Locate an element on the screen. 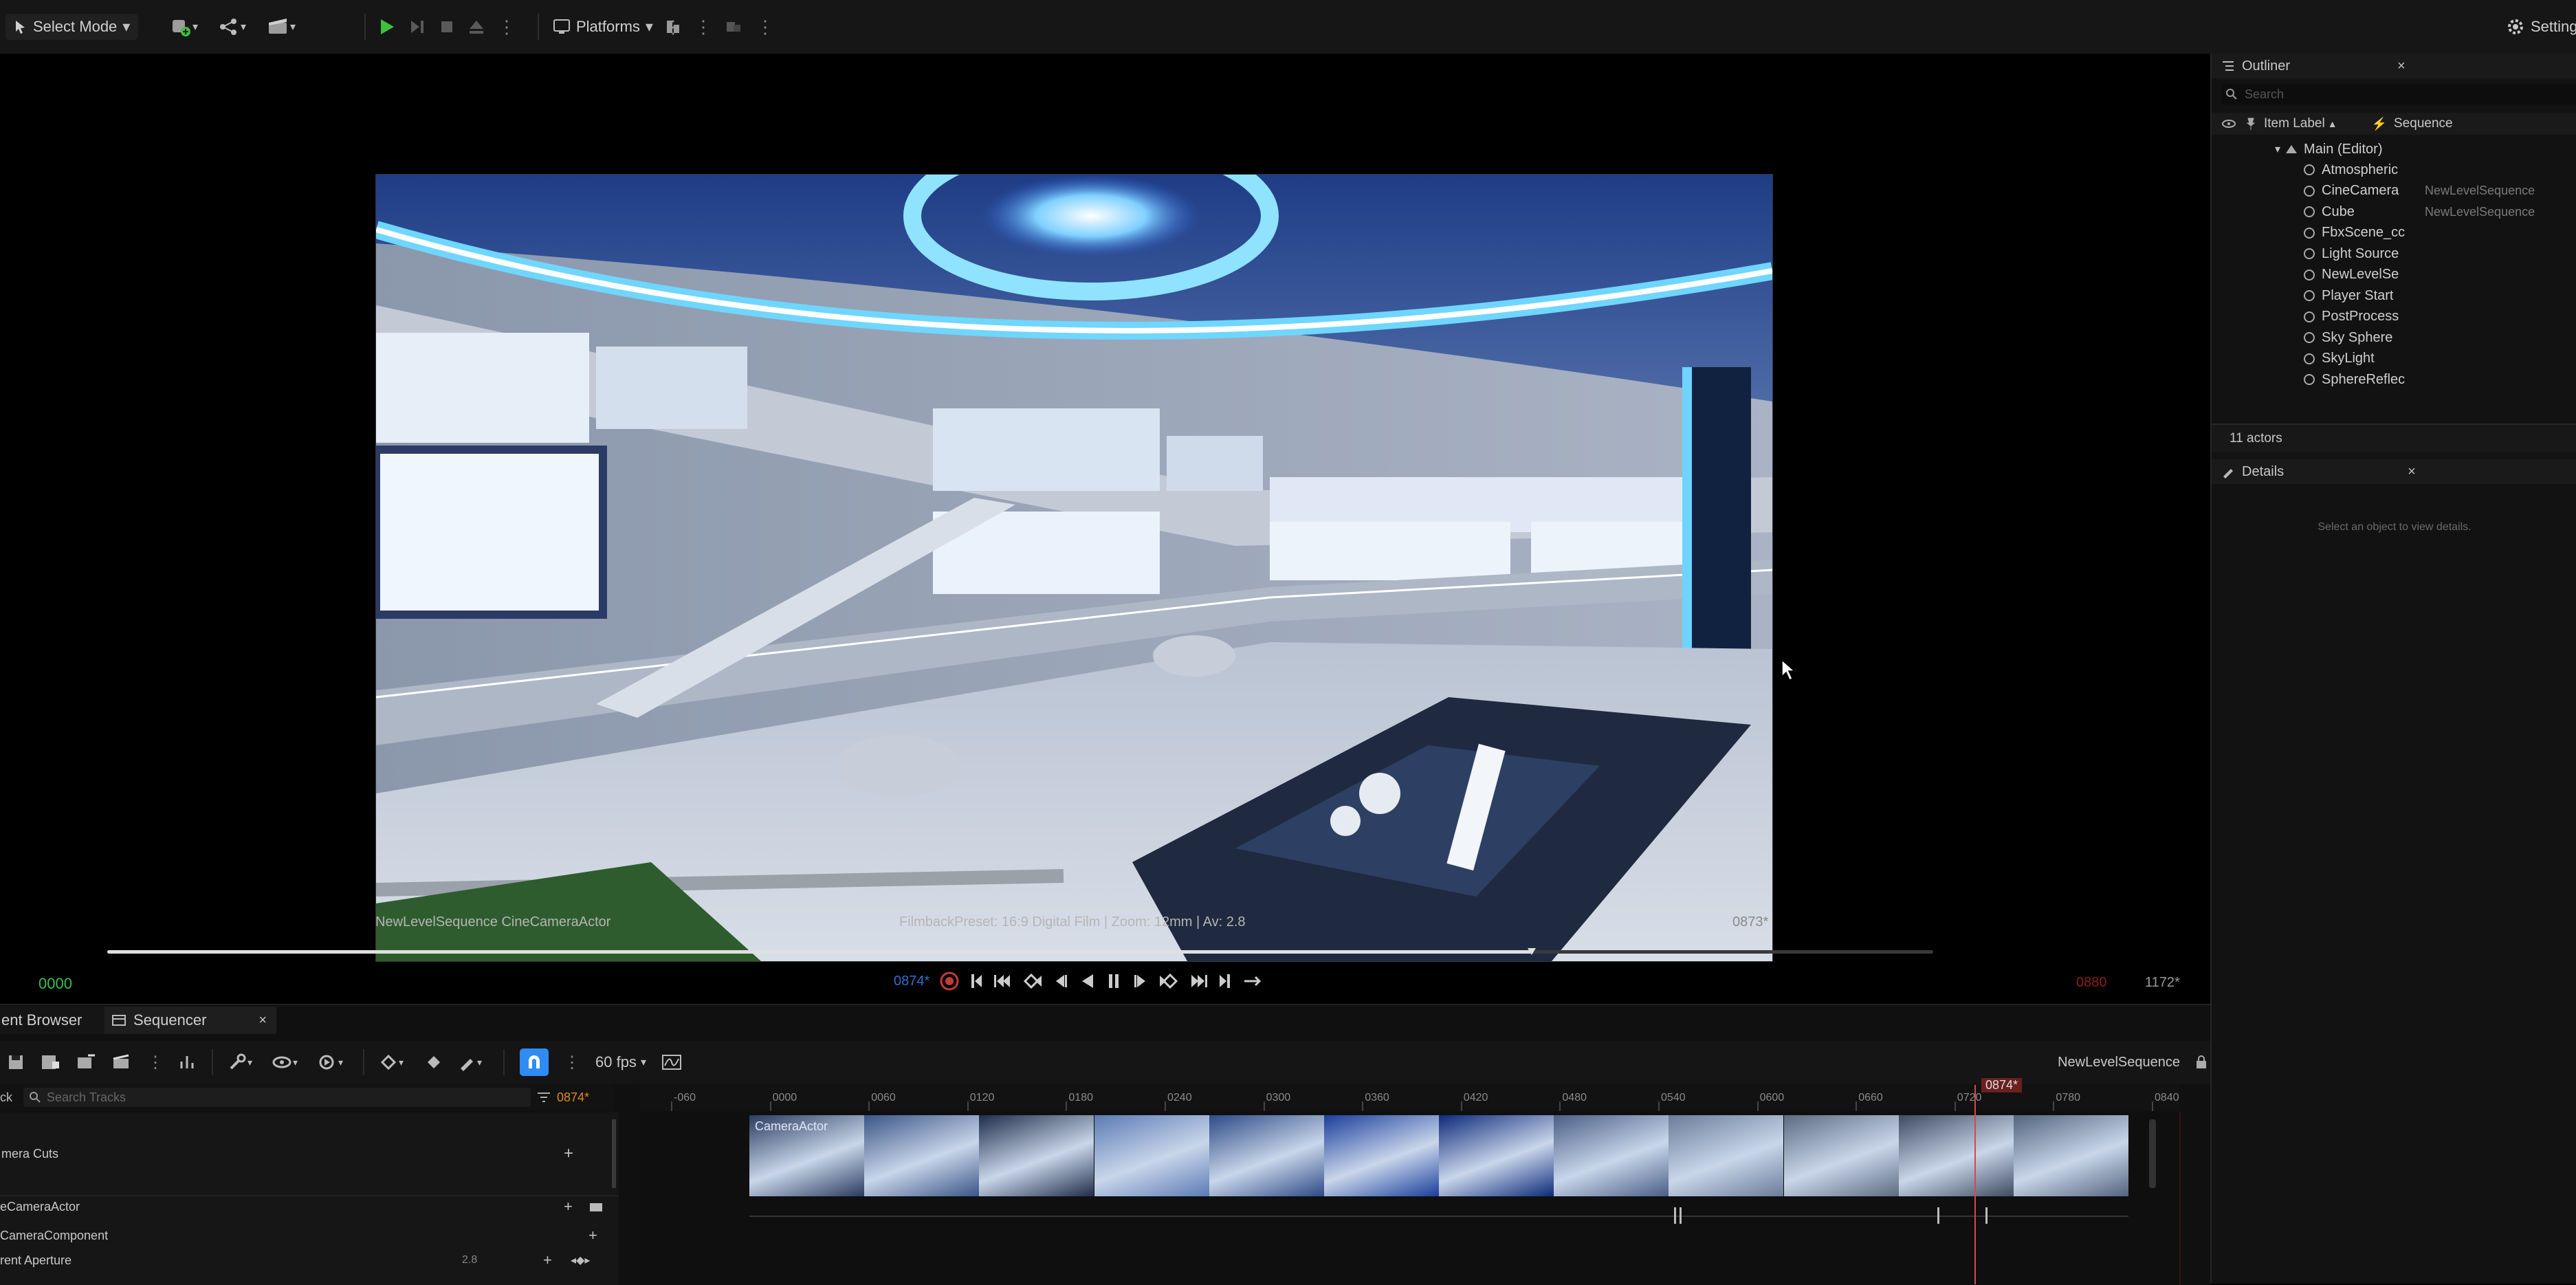  previous-key-icon is located at coordinates (1003, 981).